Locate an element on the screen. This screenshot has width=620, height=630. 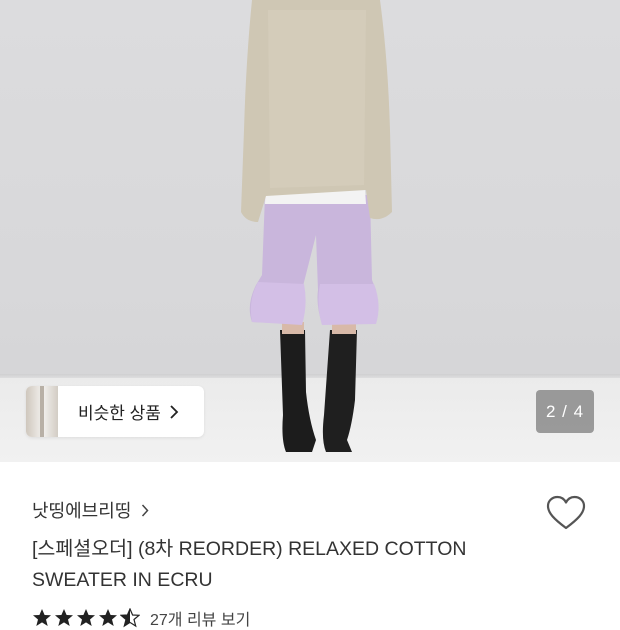
similar-products-label: 비슷한 상품 is located at coordinates (119, 413).